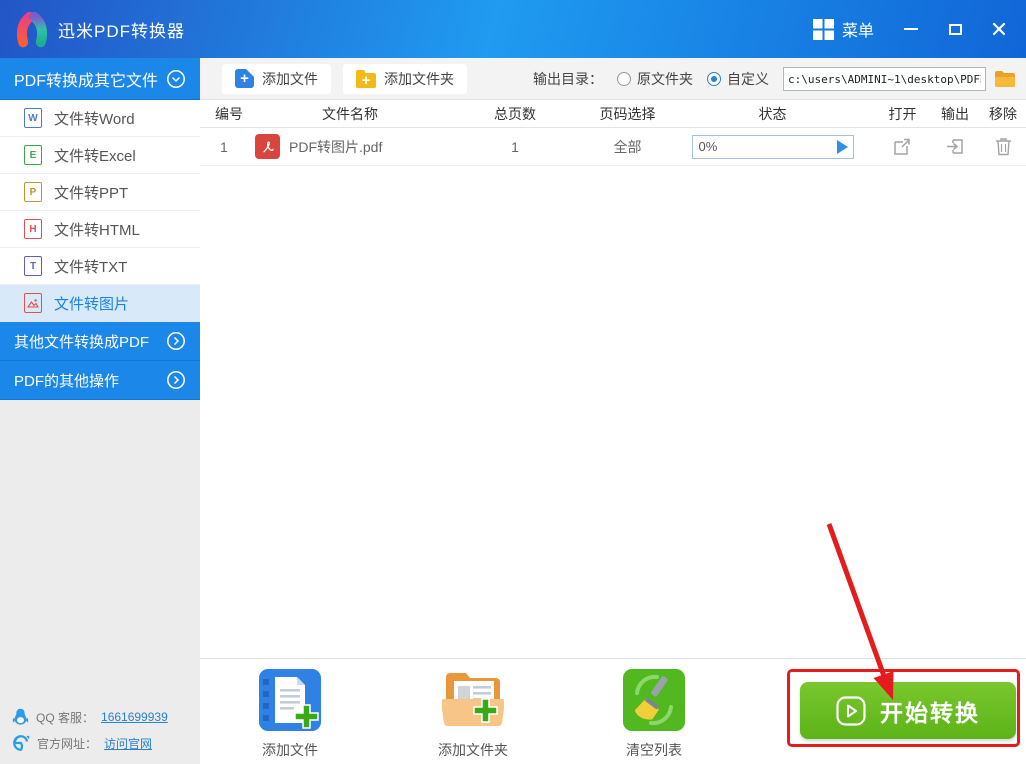 Image resolution: width=1026 pixels, height=764 pixels. Describe the element at coordinates (568, 78) in the screenshot. I see `output-dir-label: 输出目录：` at that location.